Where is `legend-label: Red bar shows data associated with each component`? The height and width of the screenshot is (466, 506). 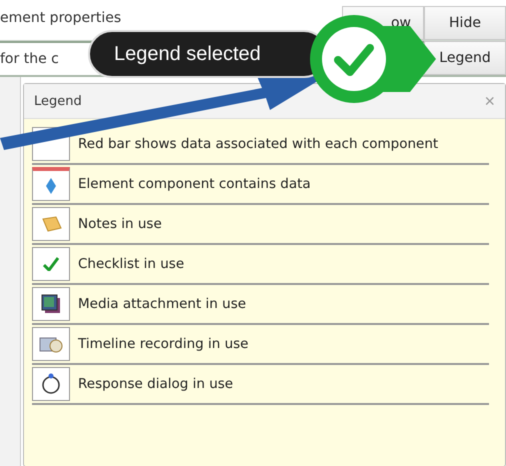 legend-label: Red bar shows data associated with each component is located at coordinates (258, 144).